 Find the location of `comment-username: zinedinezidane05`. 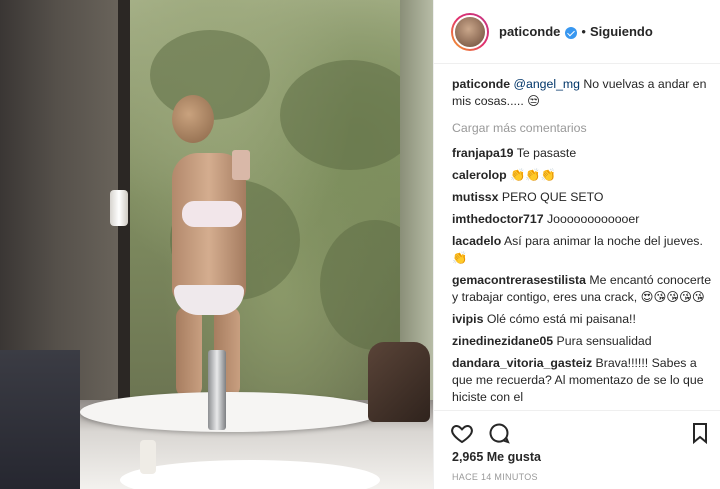

comment-username: zinedinezidane05 is located at coordinates (502, 341).